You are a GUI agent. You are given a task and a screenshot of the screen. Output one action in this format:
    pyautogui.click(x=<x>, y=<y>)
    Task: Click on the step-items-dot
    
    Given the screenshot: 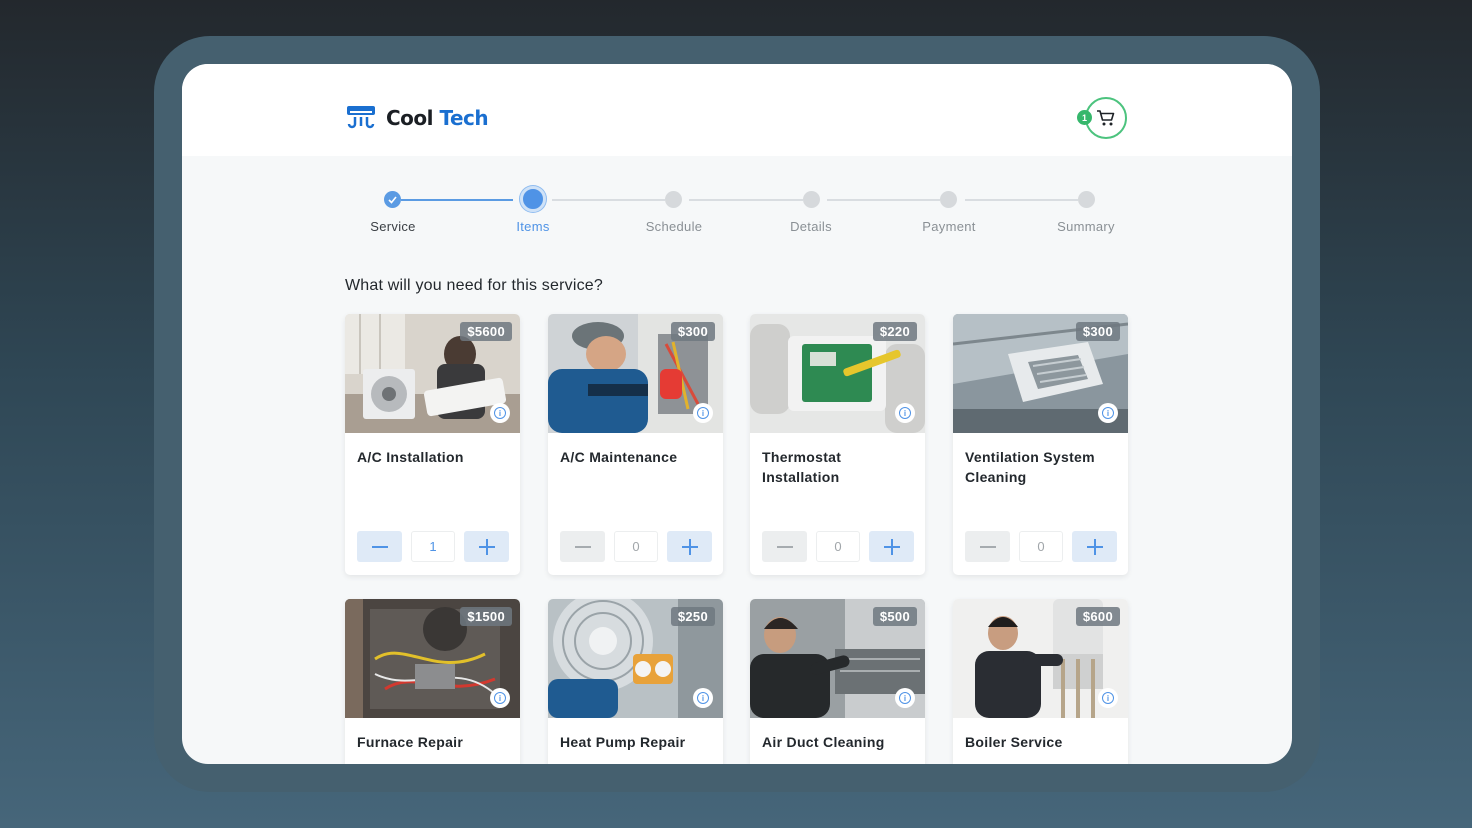 What is the action you would take?
    pyautogui.click(x=533, y=199)
    